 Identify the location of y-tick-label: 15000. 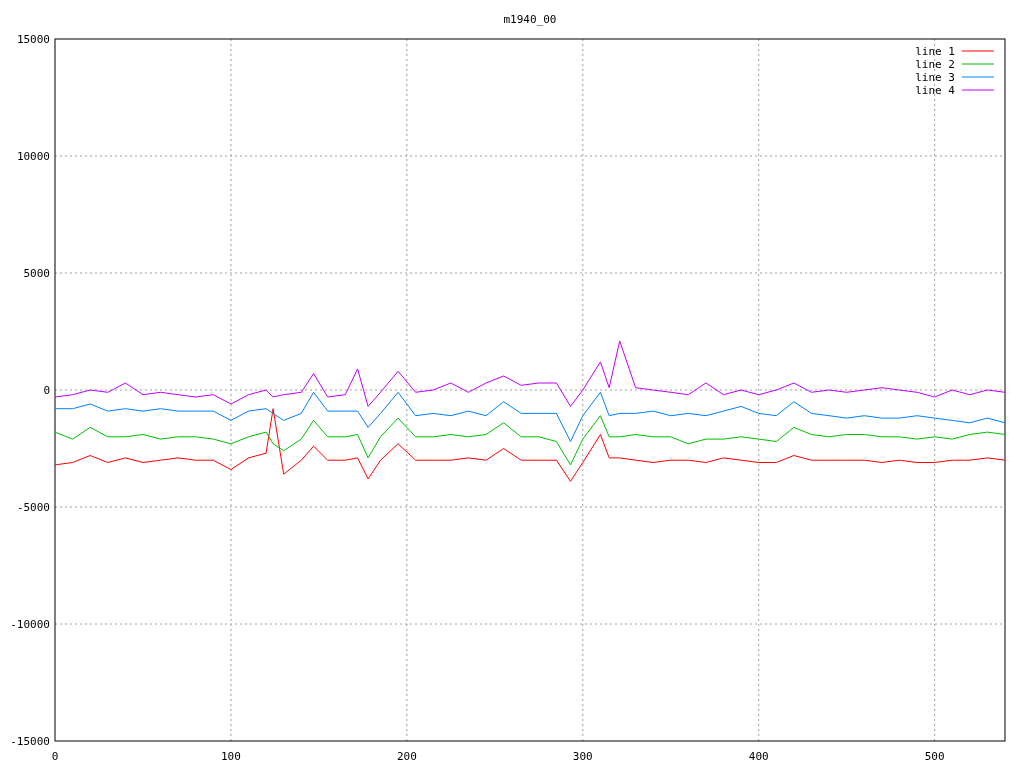
(33, 39).